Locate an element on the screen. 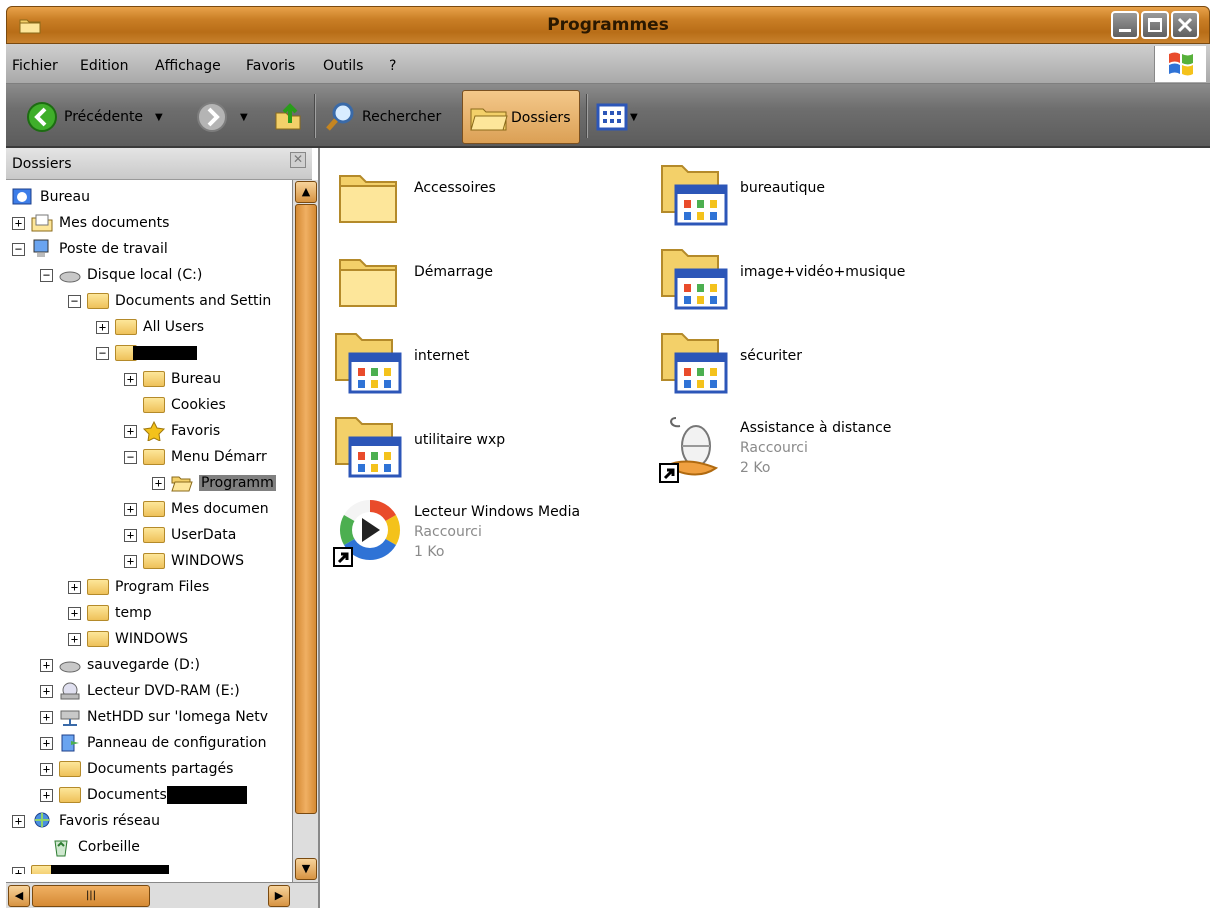 This screenshot has width=1216, height=908. maximize-button is located at coordinates (1155, 25).